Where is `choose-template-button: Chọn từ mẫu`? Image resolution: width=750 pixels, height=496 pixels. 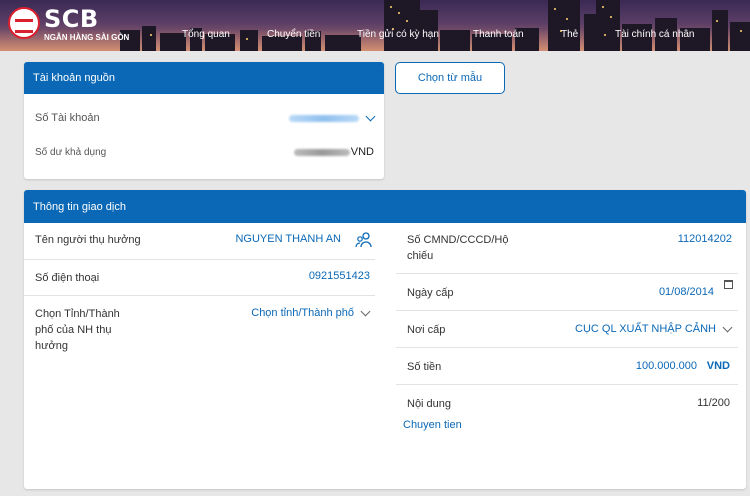
choose-template-button: Chọn từ mẫu is located at coordinates (450, 78).